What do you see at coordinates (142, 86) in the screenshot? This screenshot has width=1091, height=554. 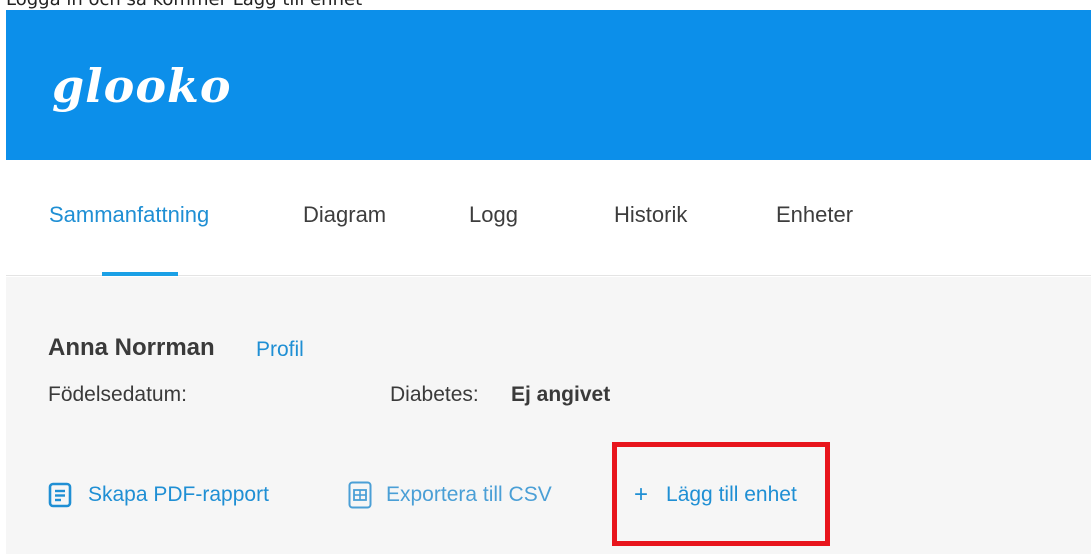 I see `glooko-logo: glooko` at bounding box center [142, 86].